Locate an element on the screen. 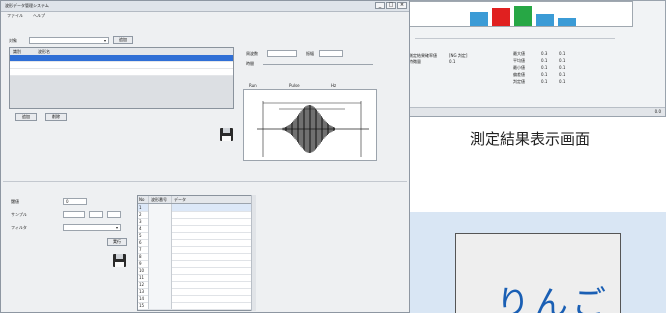  grid-header-data: データ is located at coordinates (180, 199).